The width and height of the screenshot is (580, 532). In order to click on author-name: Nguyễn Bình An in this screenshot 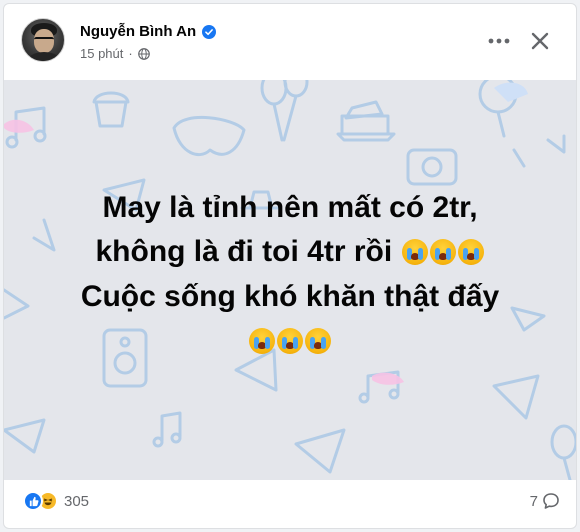, I will do `click(138, 31)`.